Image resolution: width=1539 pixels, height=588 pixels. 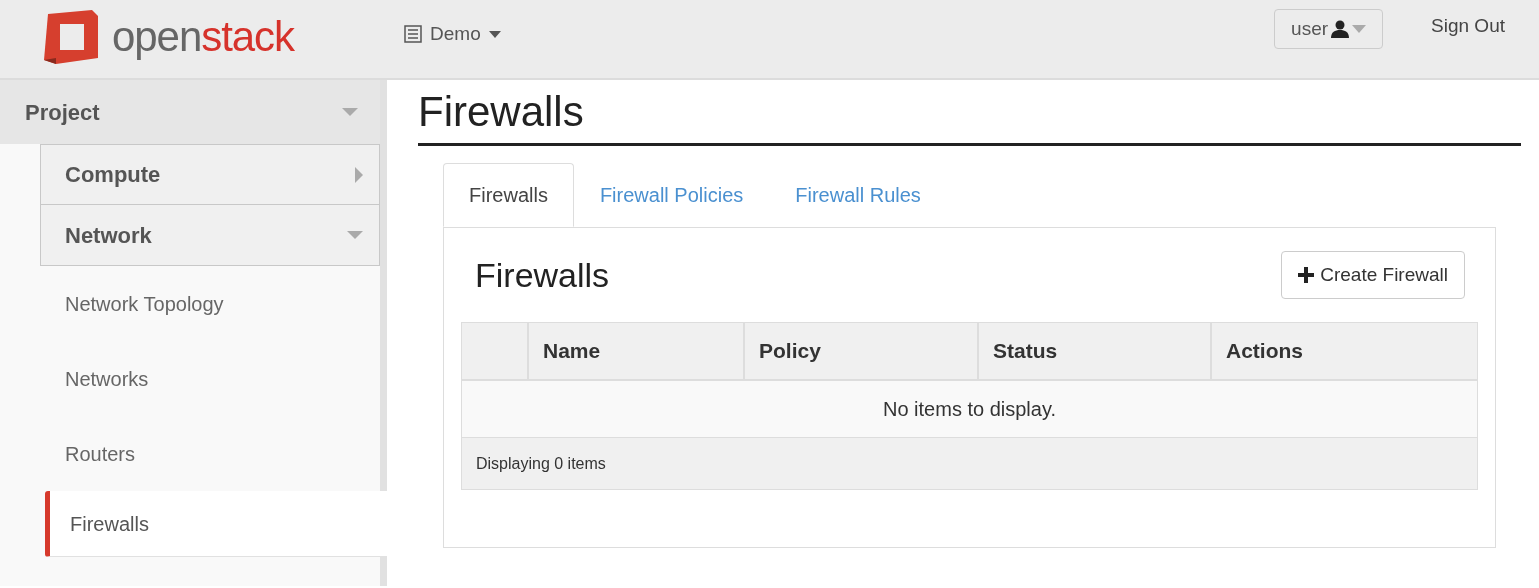 I want to click on panel-title: Firewalls, so click(x=542, y=275).